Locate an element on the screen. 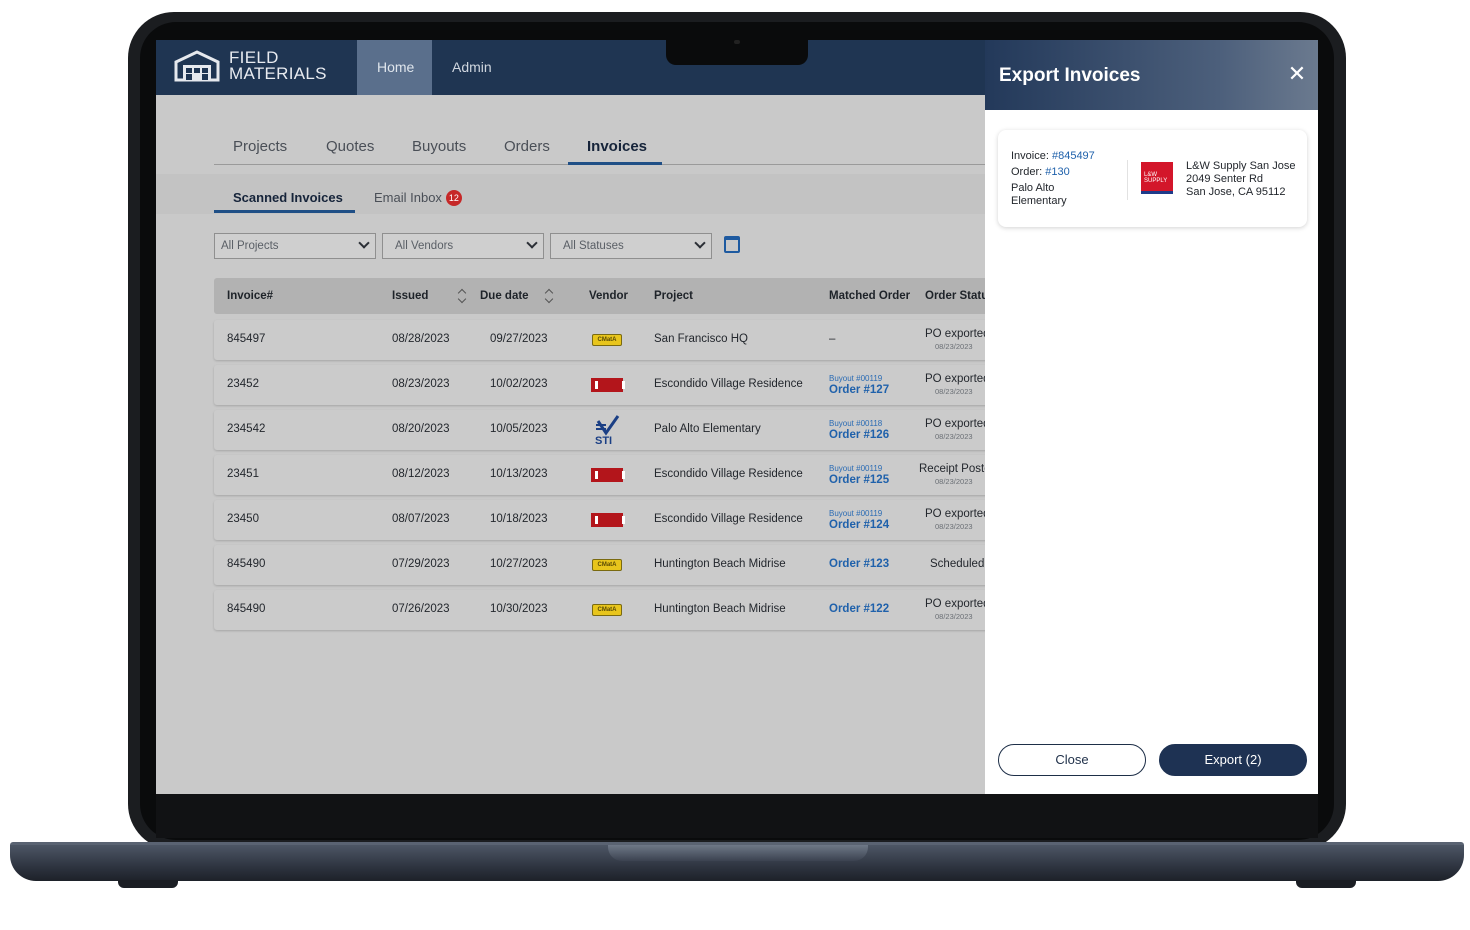 Image resolution: width=1470 pixels, height=930 pixels. order-link: Order #126 is located at coordinates (859, 435).